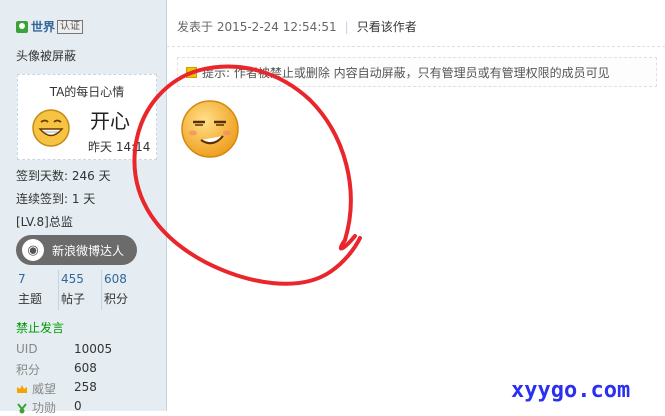 This screenshot has width=665, height=416. I want to click on user-counts: 7 主题 455 帖子 608 积分, so click(80, 290).